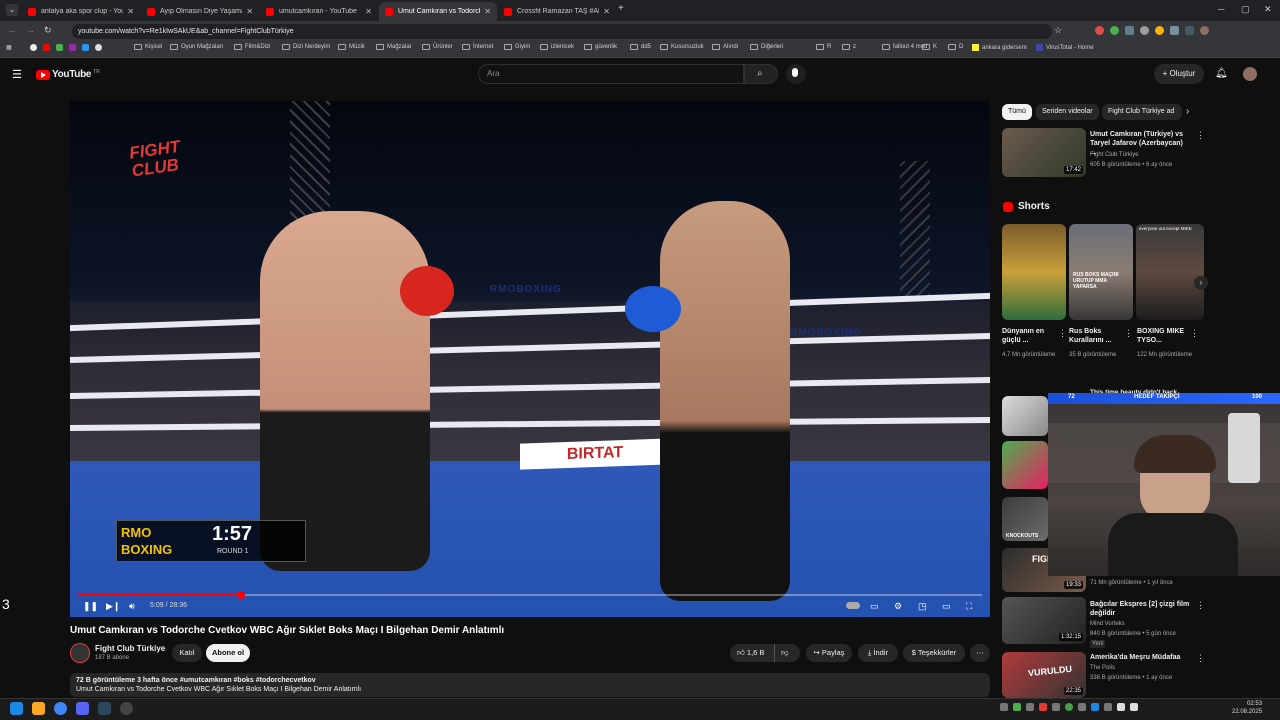 This screenshot has height=720, width=1280. What do you see at coordinates (621, 8) in the screenshot?
I see `new-tab-button: +` at bounding box center [621, 8].